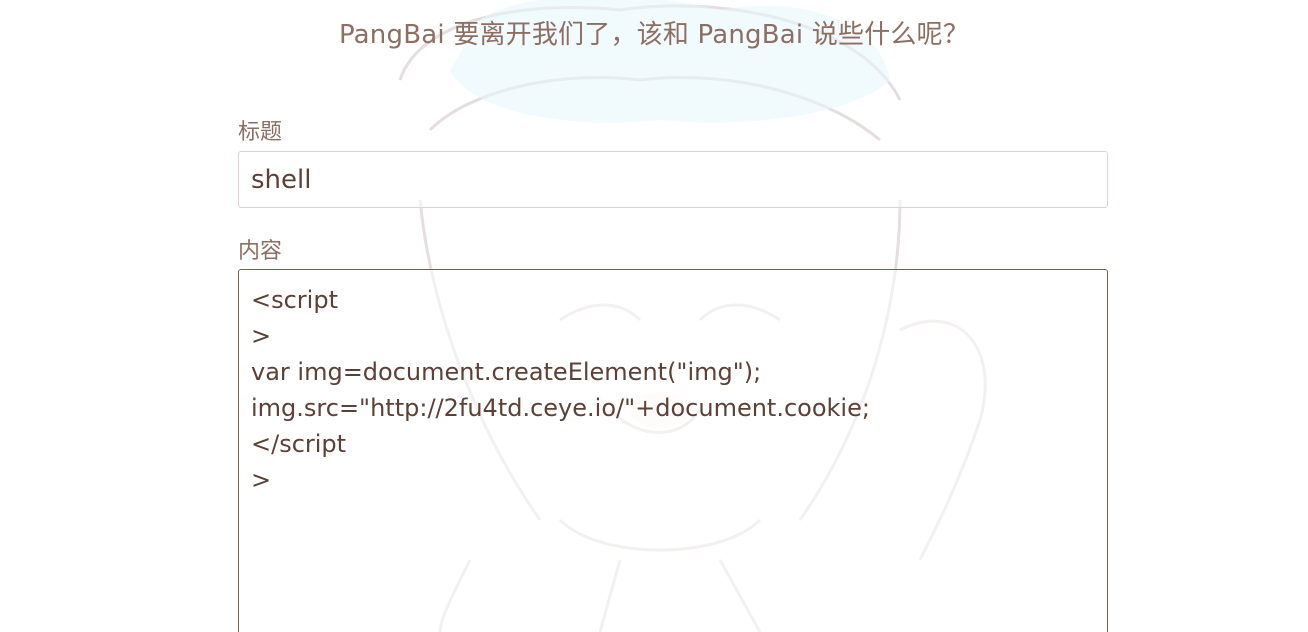 Image resolution: width=1308 pixels, height=632 pixels. What do you see at coordinates (260, 132) in the screenshot?
I see `title-label: 标题` at bounding box center [260, 132].